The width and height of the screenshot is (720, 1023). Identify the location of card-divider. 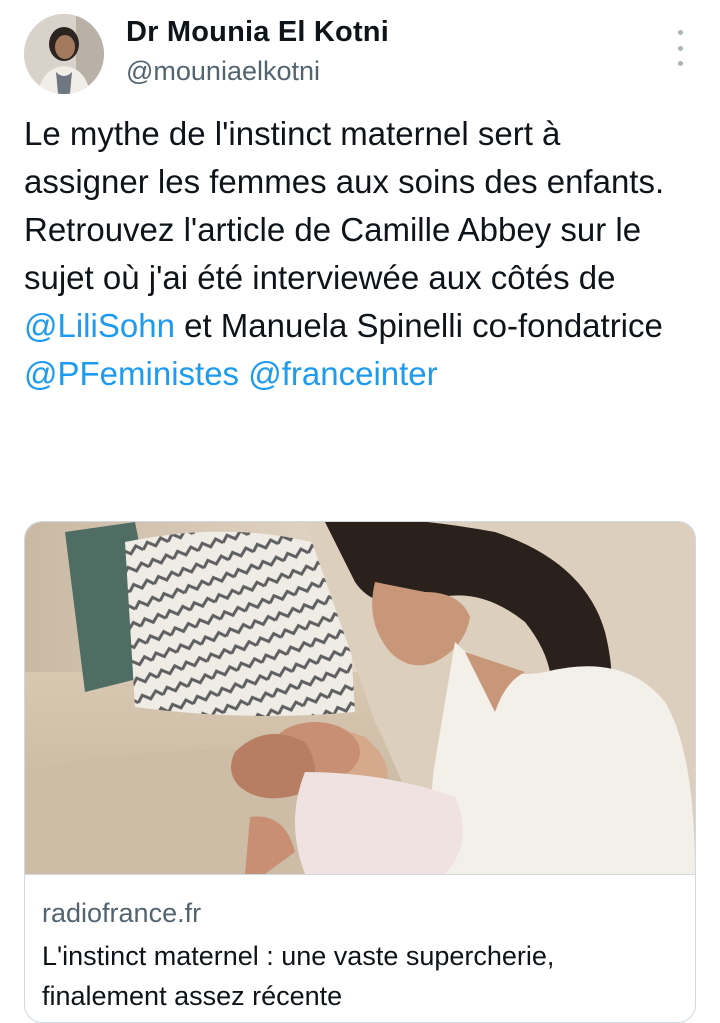
(360, 874).